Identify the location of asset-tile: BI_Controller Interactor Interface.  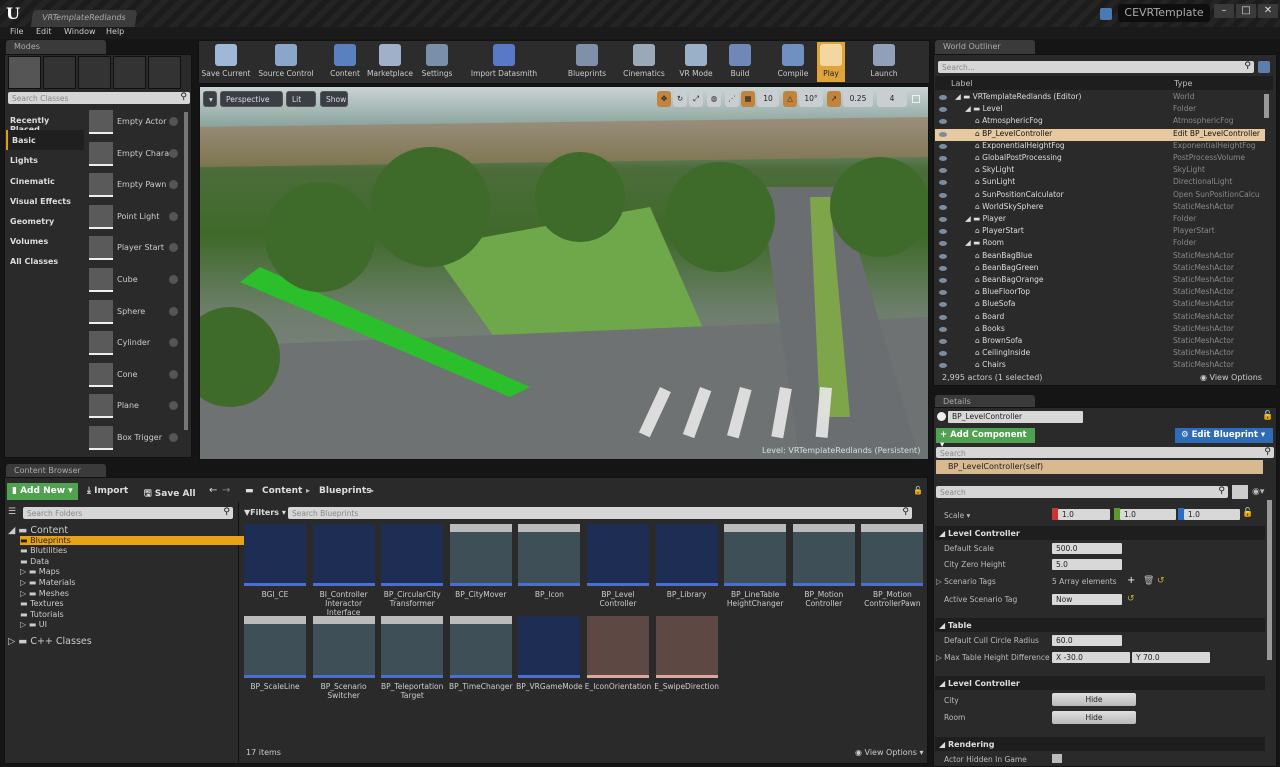
(343, 570).